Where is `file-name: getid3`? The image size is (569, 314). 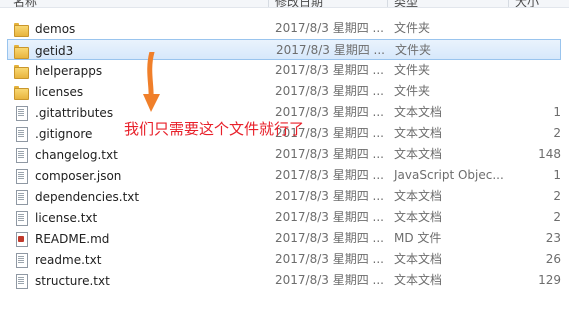 file-name: getid3 is located at coordinates (54, 51).